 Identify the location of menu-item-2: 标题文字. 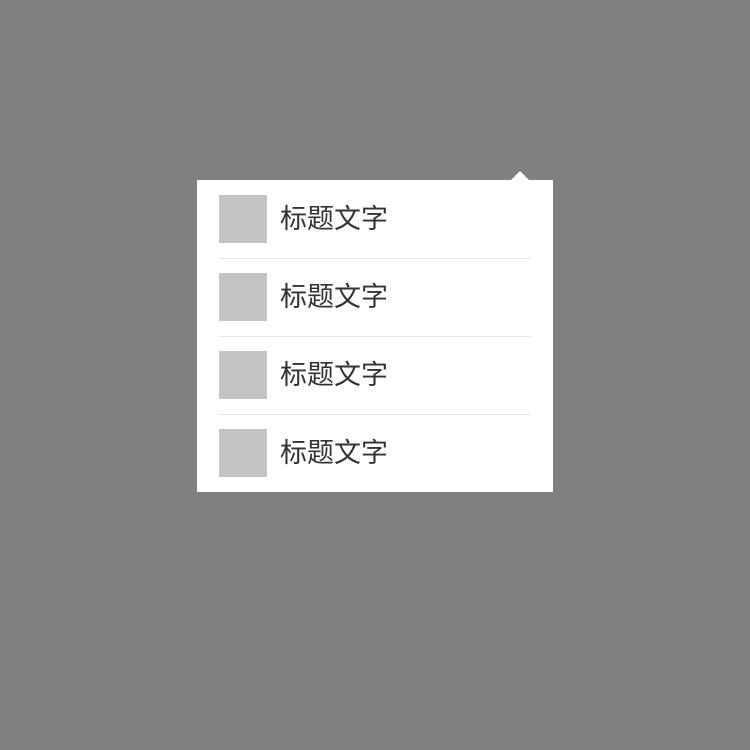
(375, 297).